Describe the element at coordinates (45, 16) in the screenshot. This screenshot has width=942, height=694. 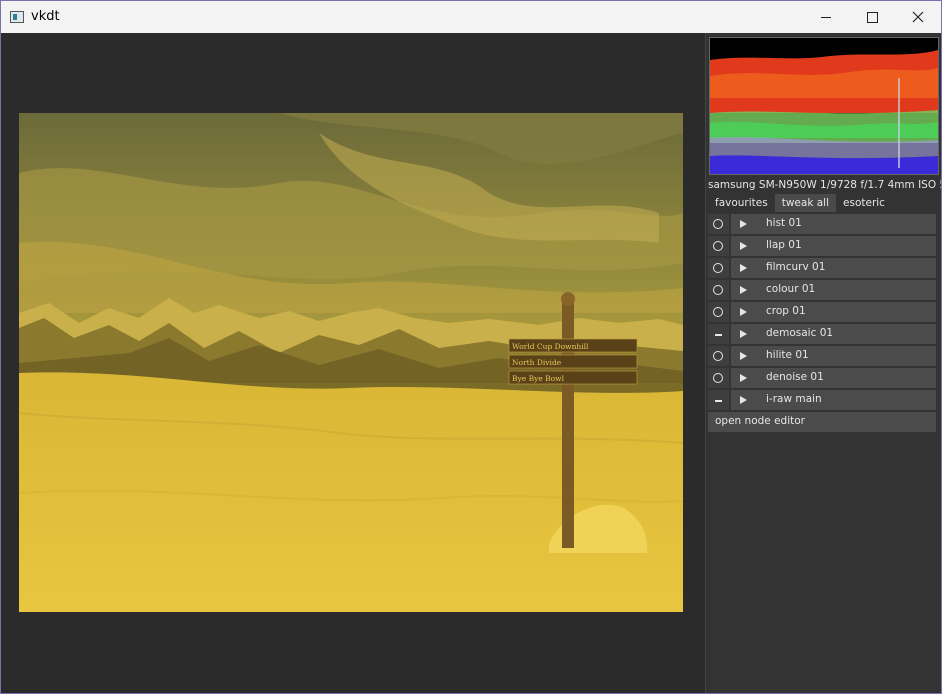
I see `window-title: vkdt` at that location.